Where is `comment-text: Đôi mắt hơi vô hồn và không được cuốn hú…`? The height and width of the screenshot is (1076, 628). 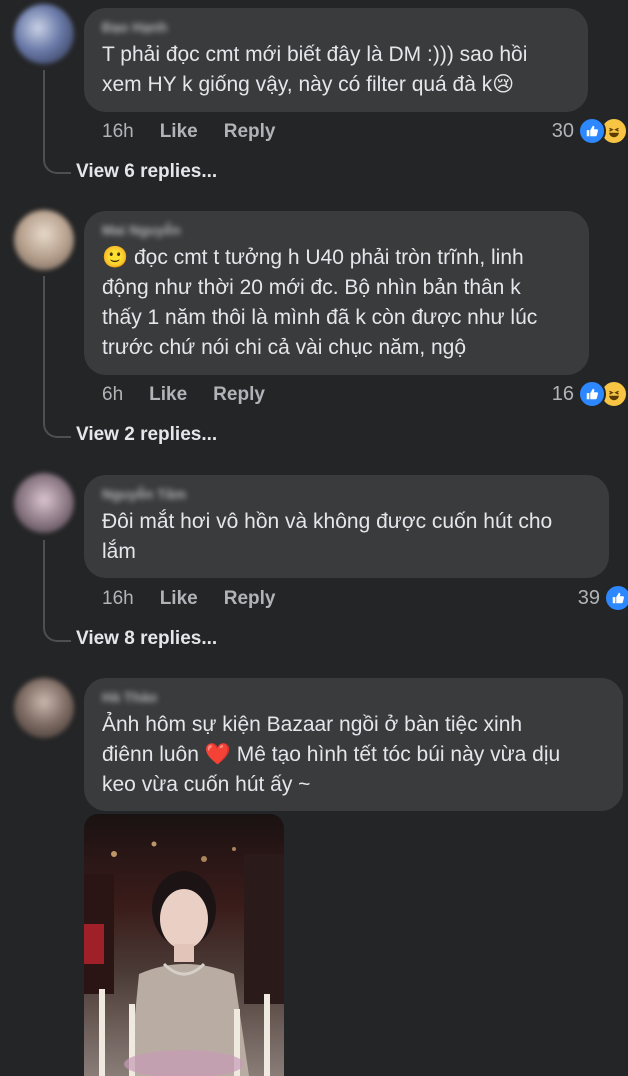
comment-text: Đôi mắt hơi vô hồn và không được cuốn hú… is located at coordinates (327, 536).